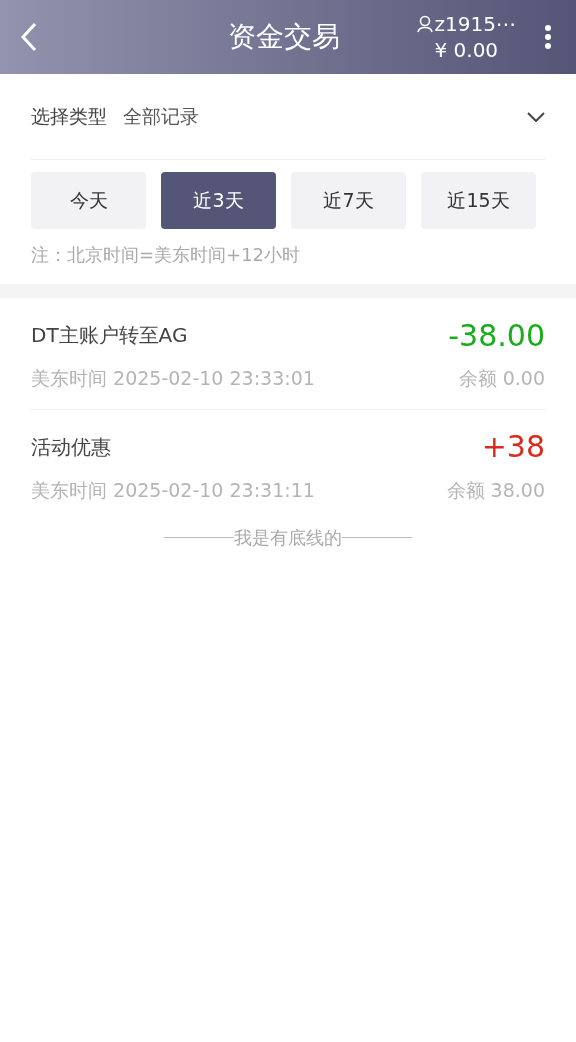  What do you see at coordinates (424, 24) in the screenshot?
I see `user-icon` at bounding box center [424, 24].